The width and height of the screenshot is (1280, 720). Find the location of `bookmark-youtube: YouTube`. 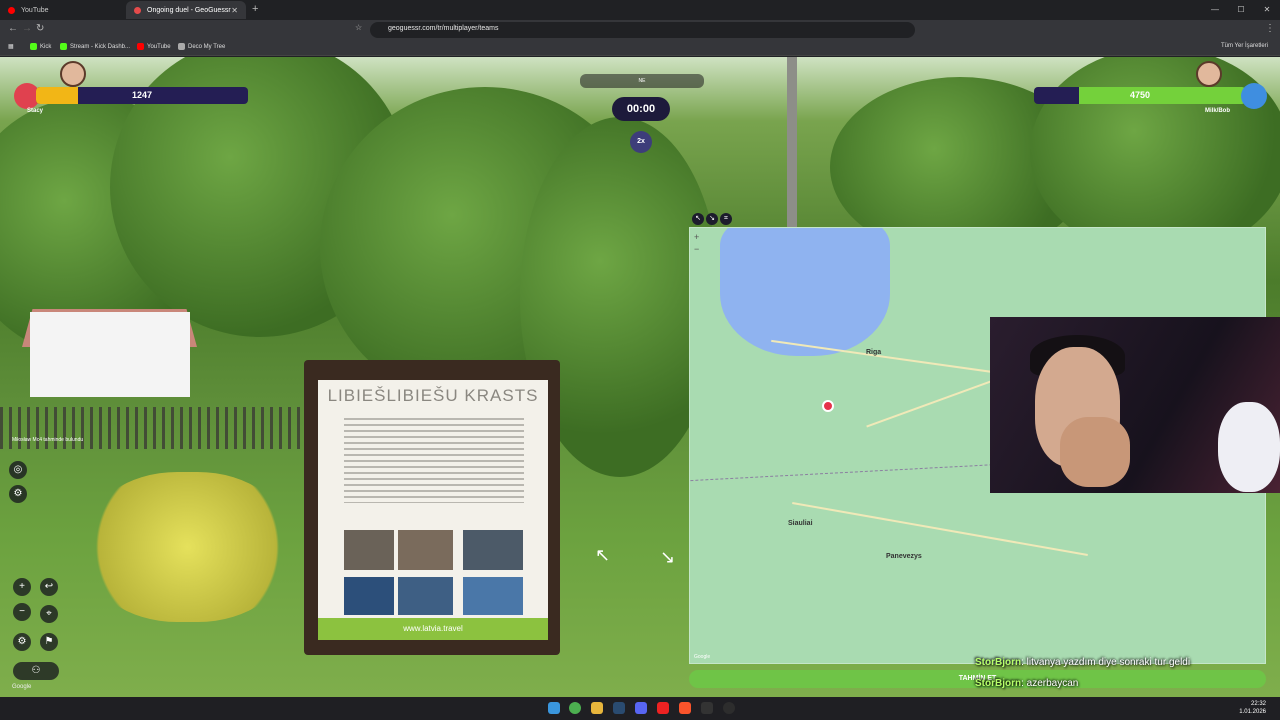

bookmark-youtube: YouTube is located at coordinates (154, 46).